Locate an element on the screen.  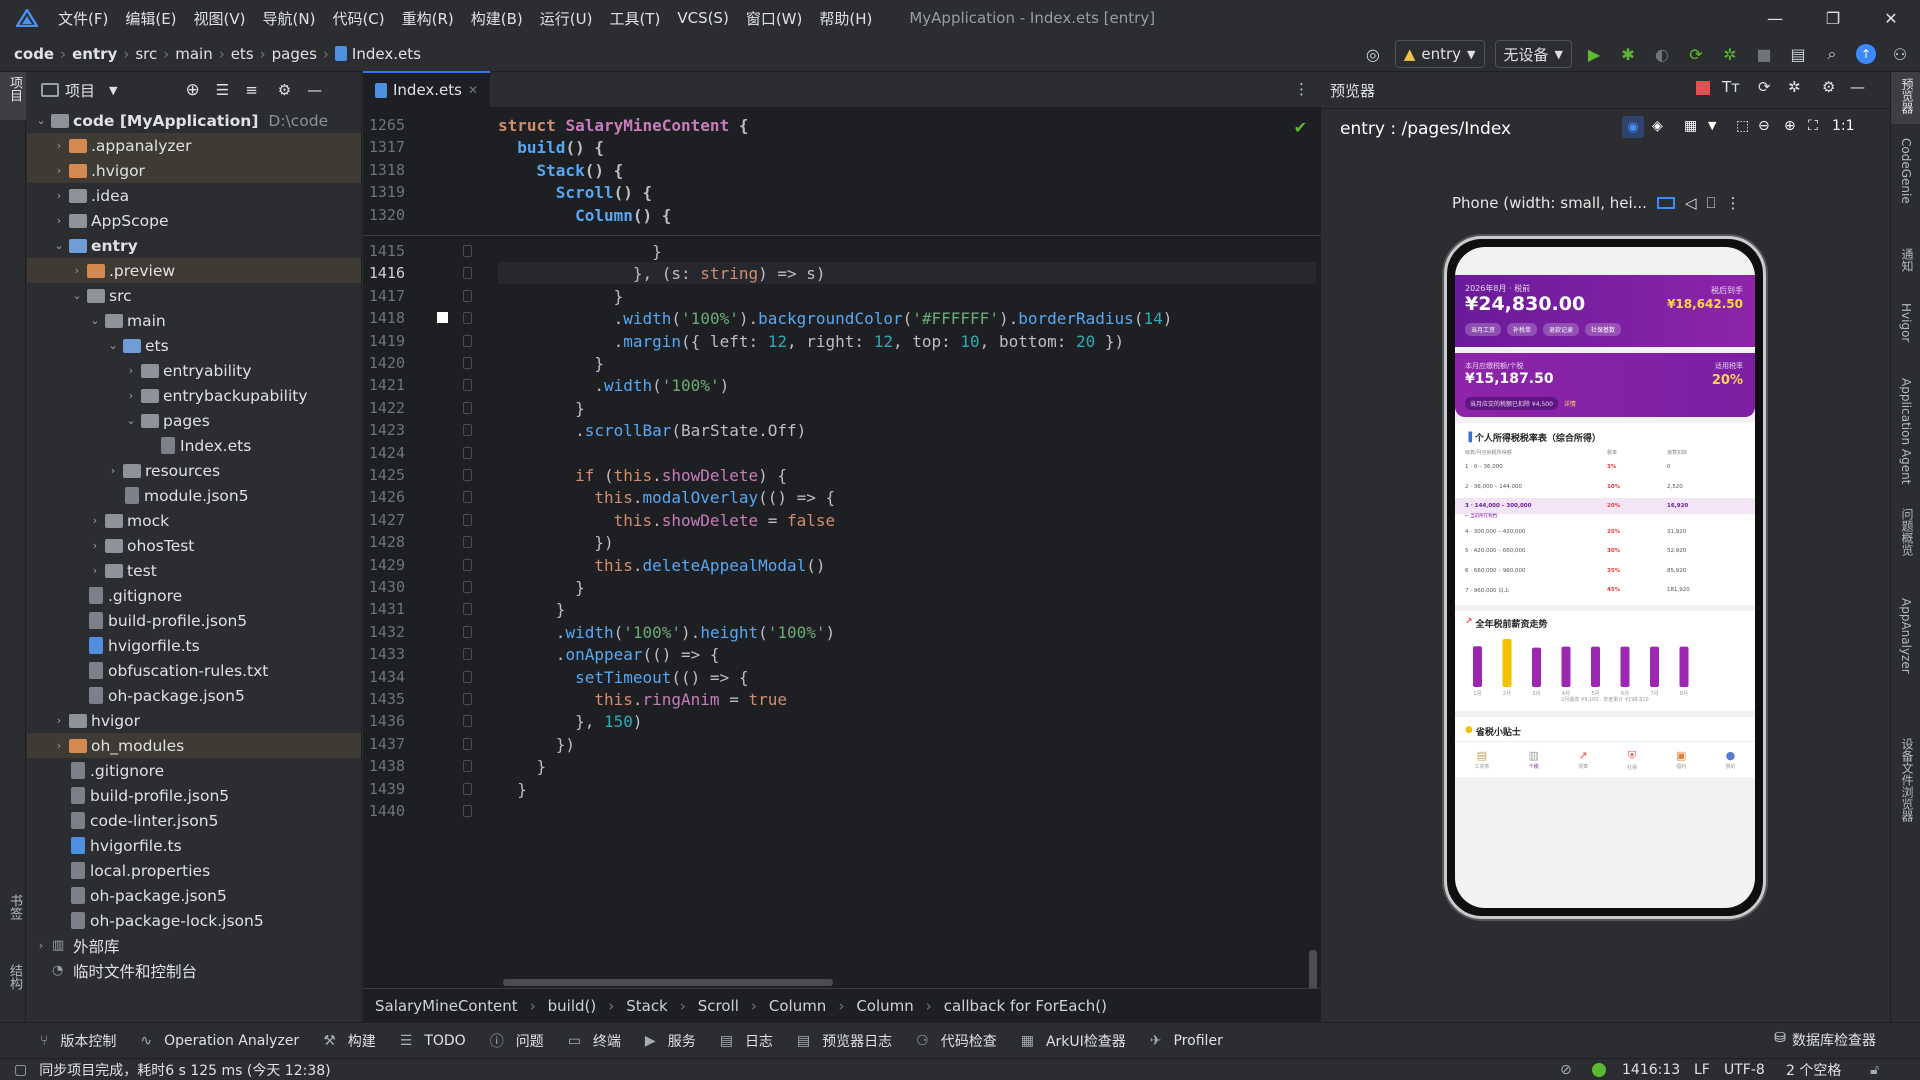
tree-item: ⌄ code [MyApplication] D:\code is located at coordinates (194, 120).